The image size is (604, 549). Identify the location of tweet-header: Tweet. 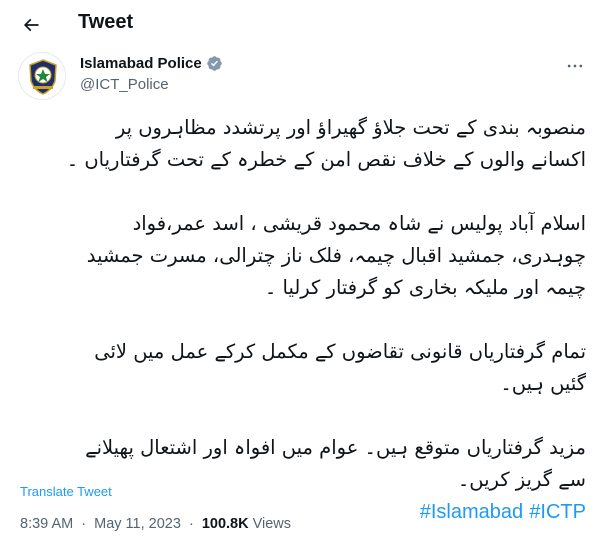
(302, 24).